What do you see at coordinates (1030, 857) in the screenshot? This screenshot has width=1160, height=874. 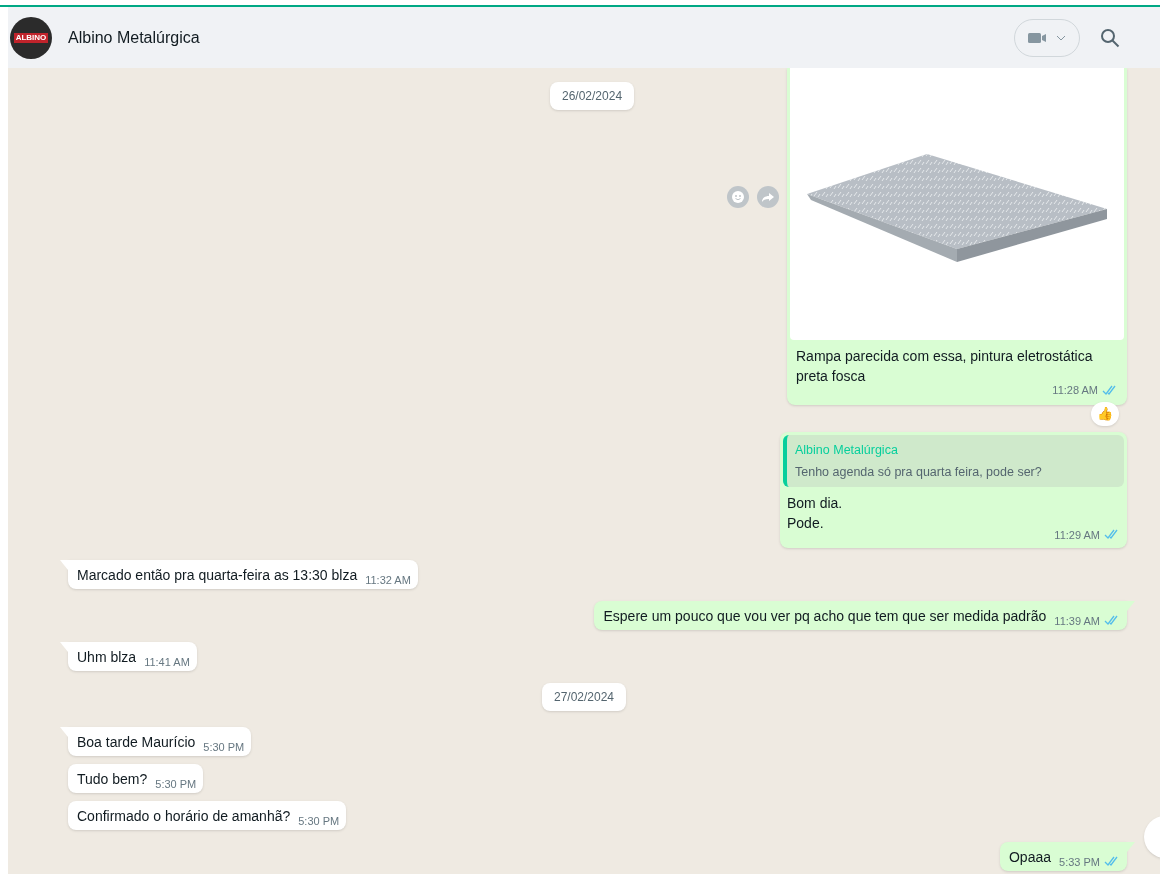 I see `message-text: Opaaa` at bounding box center [1030, 857].